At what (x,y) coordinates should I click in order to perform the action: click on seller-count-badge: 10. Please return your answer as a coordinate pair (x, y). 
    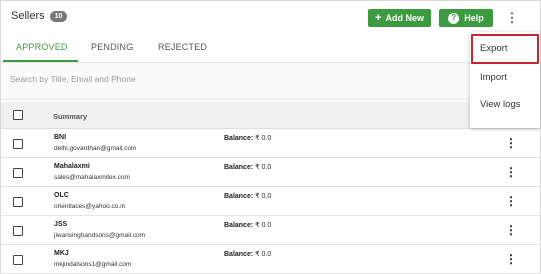
    Looking at the image, I should click on (58, 16).